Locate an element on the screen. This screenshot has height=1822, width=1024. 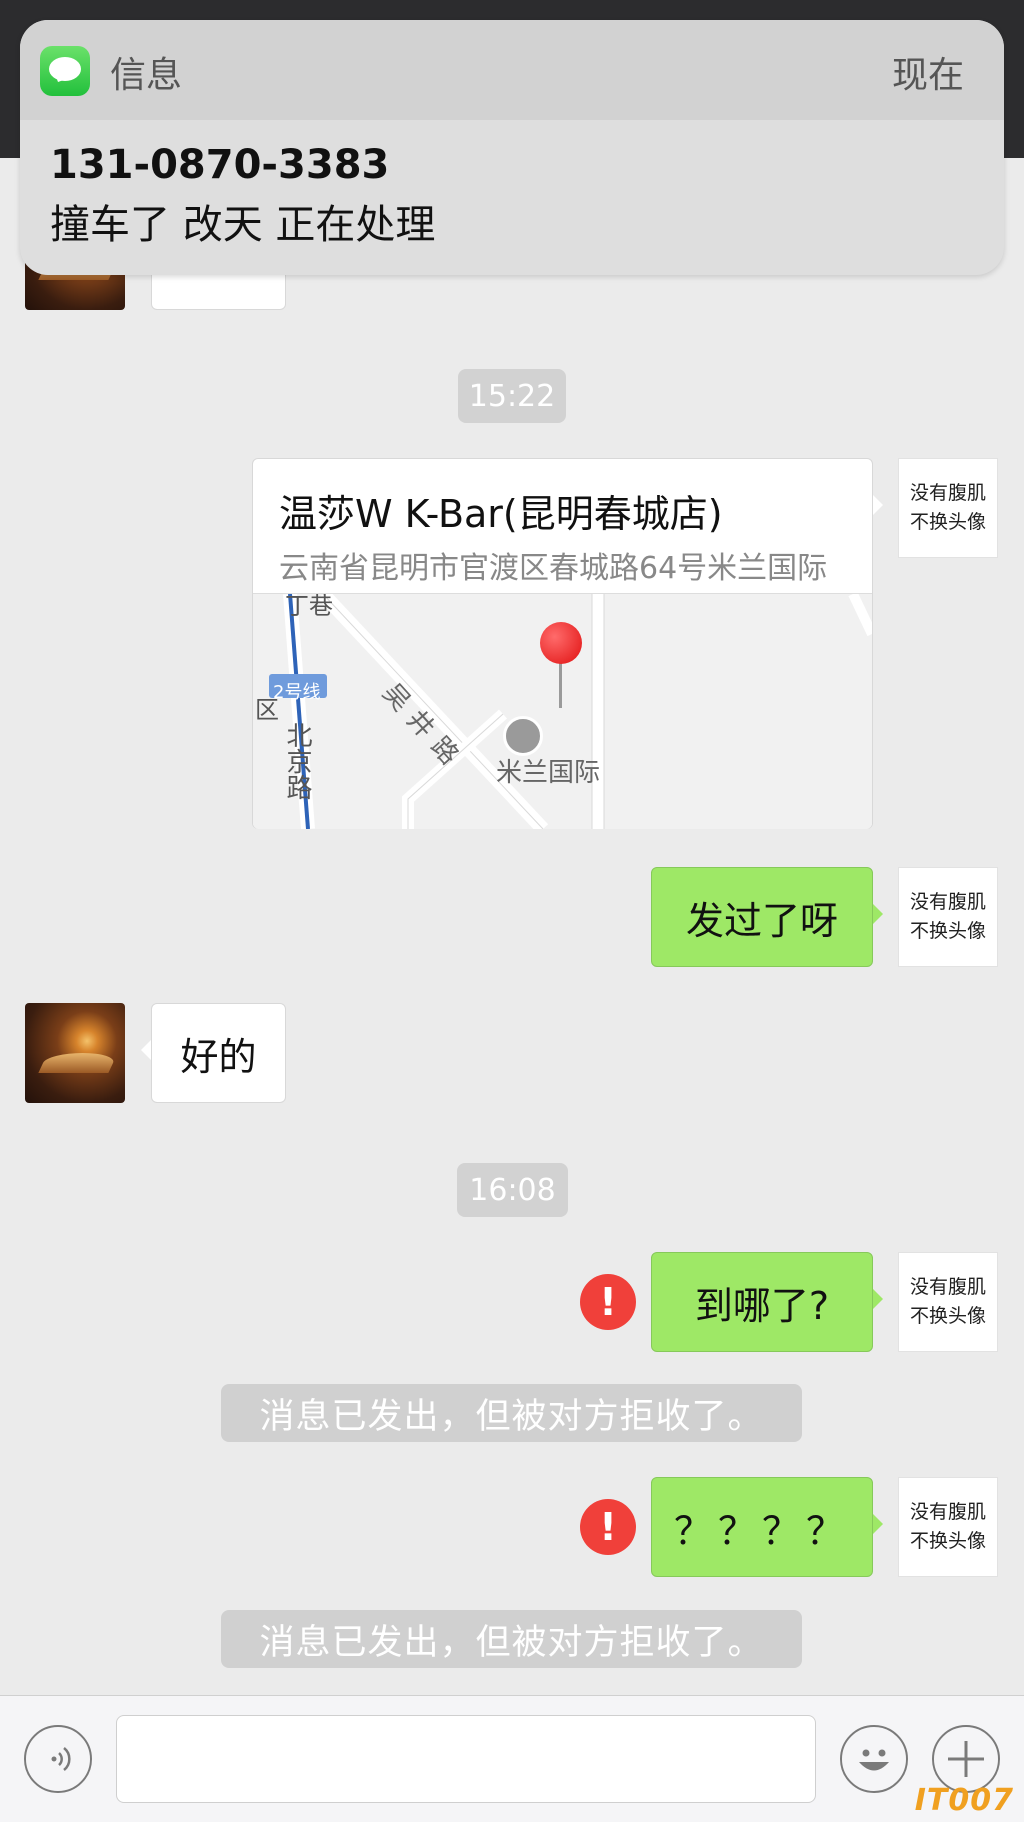
notification-sender: 131-0870-3383 is located at coordinates (220, 165).